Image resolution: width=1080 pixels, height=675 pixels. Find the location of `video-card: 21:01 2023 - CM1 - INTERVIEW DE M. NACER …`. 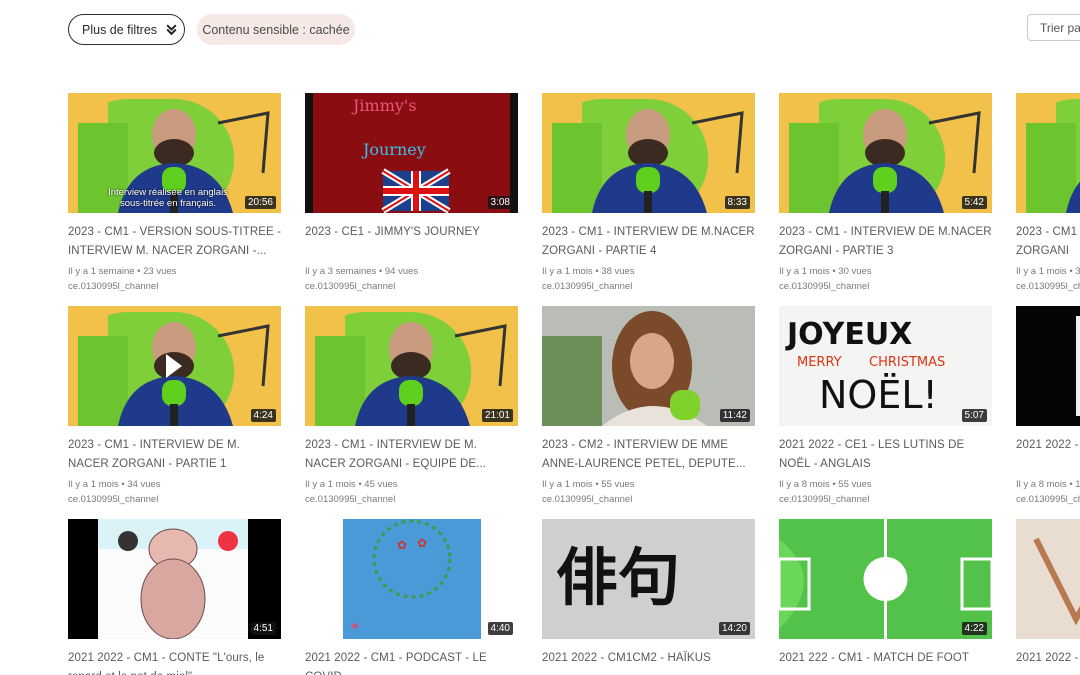

video-card: 21:01 2023 - CM1 - INTERVIEW DE M. NACER … is located at coordinates (411, 406).